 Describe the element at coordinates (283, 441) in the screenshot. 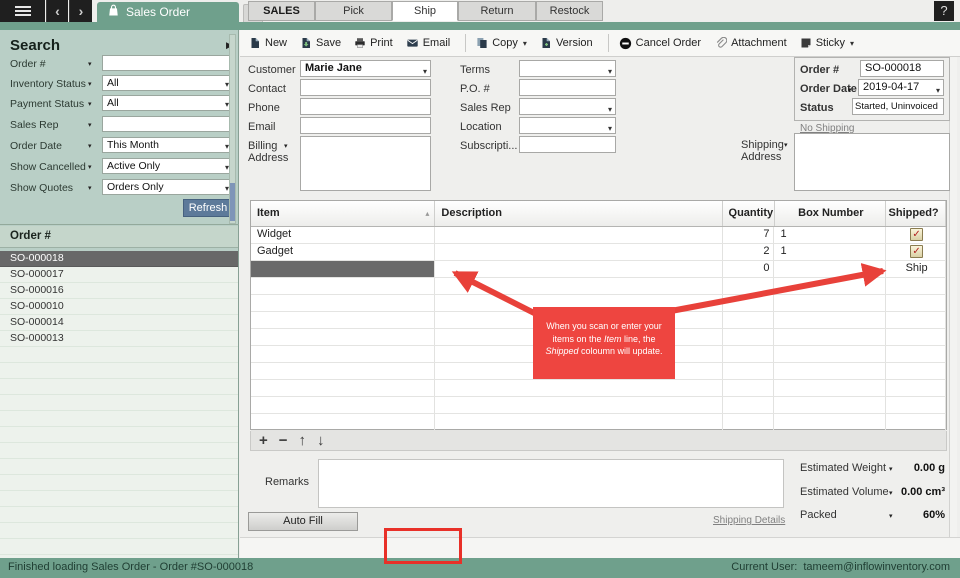

I see `remove-row-icon: −` at that location.